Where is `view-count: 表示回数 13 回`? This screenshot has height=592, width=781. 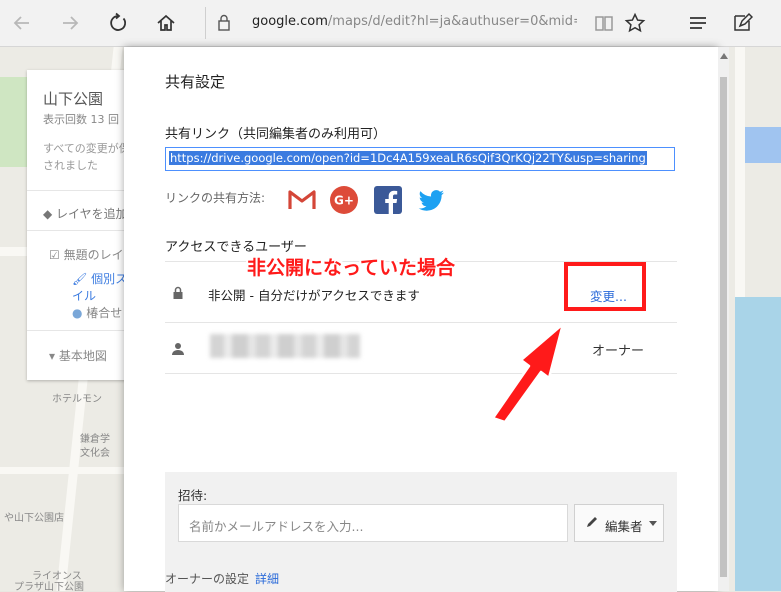 view-count: 表示回数 13 回 is located at coordinates (81, 119).